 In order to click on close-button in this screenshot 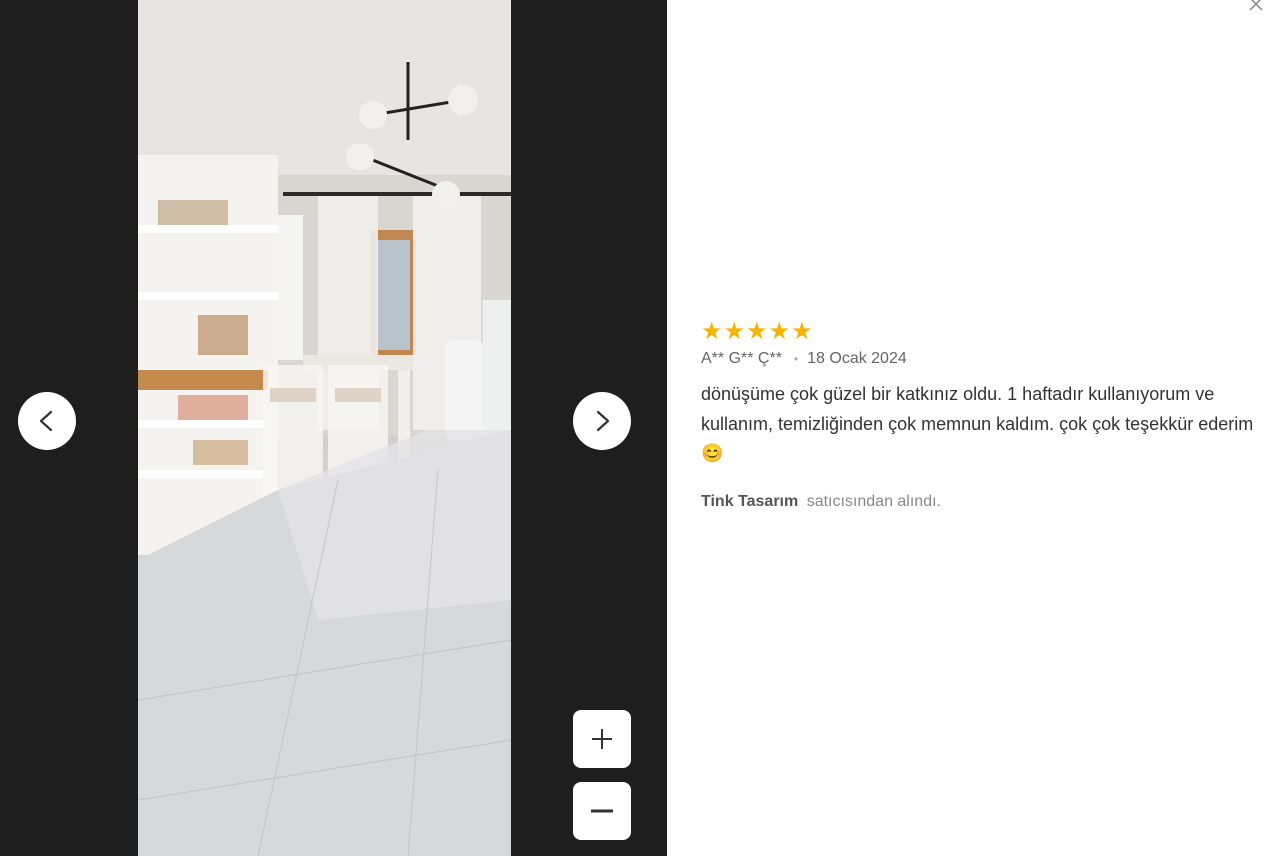, I will do `click(1256, 7)`.